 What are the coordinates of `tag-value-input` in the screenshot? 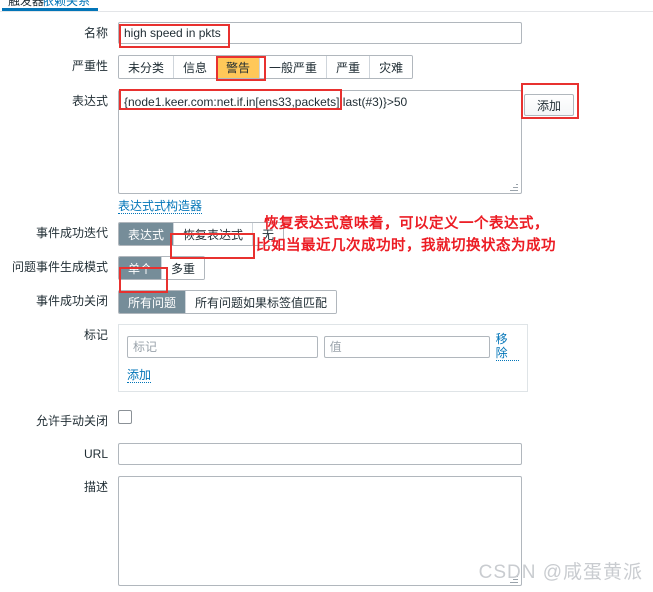 It's located at (406, 346).